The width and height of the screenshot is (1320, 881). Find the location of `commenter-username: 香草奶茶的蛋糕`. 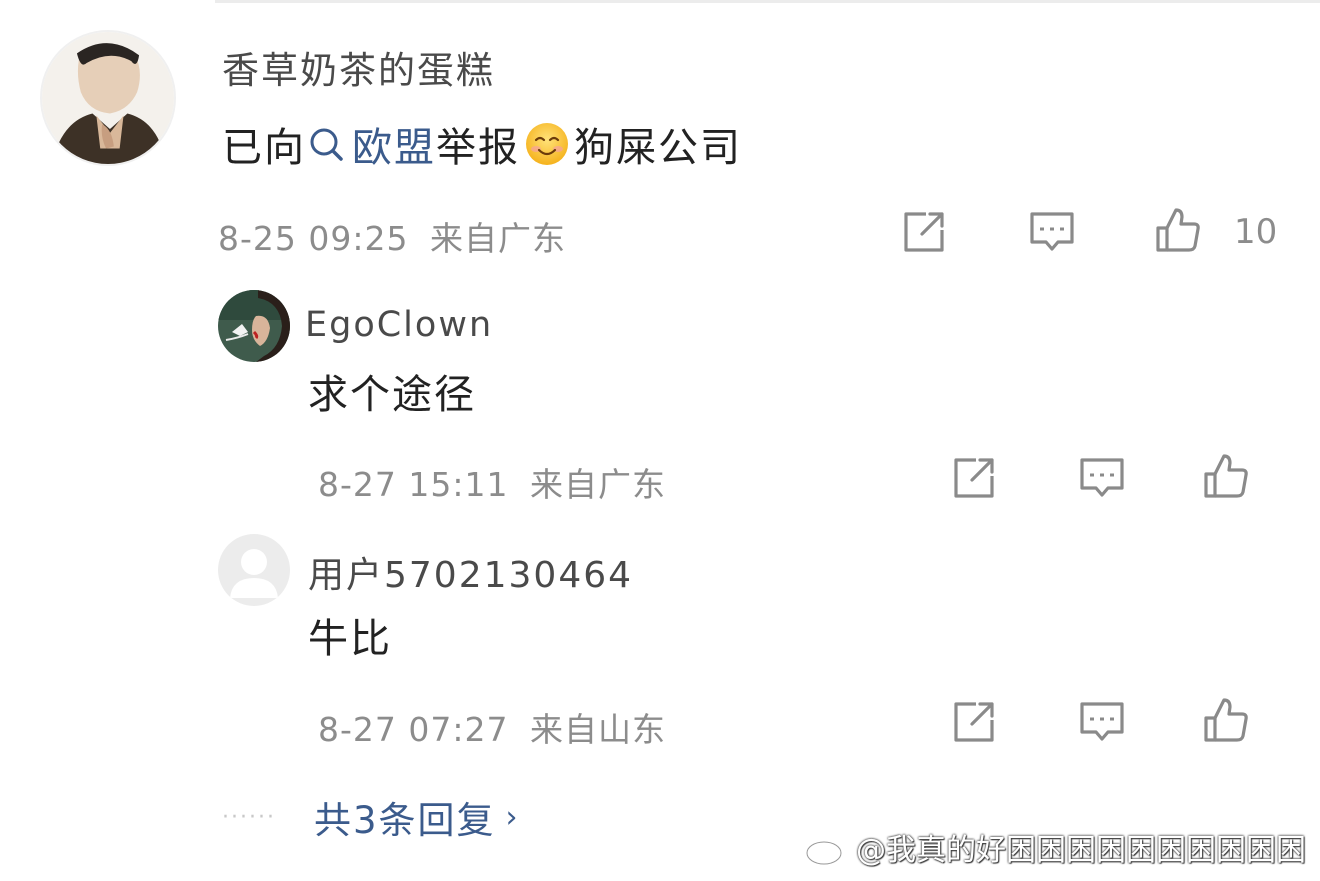

commenter-username: 香草奶茶的蛋糕 is located at coordinates (358, 67).